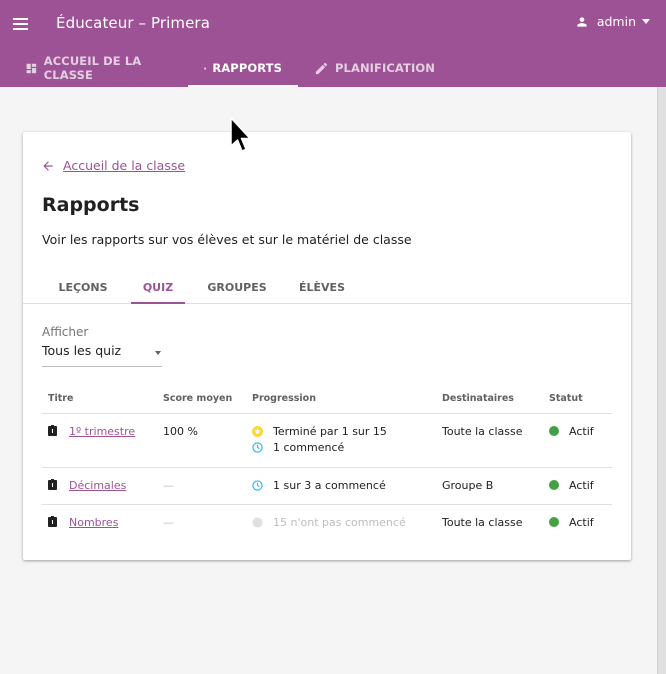  I want to click on filter-label: Afficher, so click(65, 332).